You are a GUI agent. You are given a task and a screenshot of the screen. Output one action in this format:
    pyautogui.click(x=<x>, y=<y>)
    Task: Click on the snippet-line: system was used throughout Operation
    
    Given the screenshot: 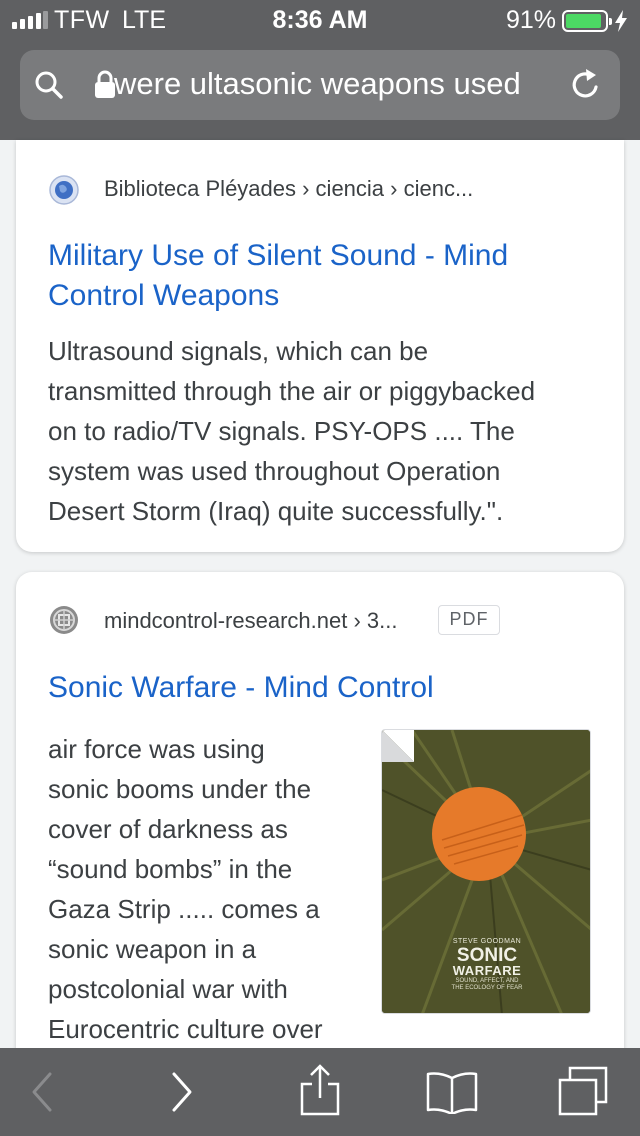 What is the action you would take?
    pyautogui.click(x=274, y=471)
    